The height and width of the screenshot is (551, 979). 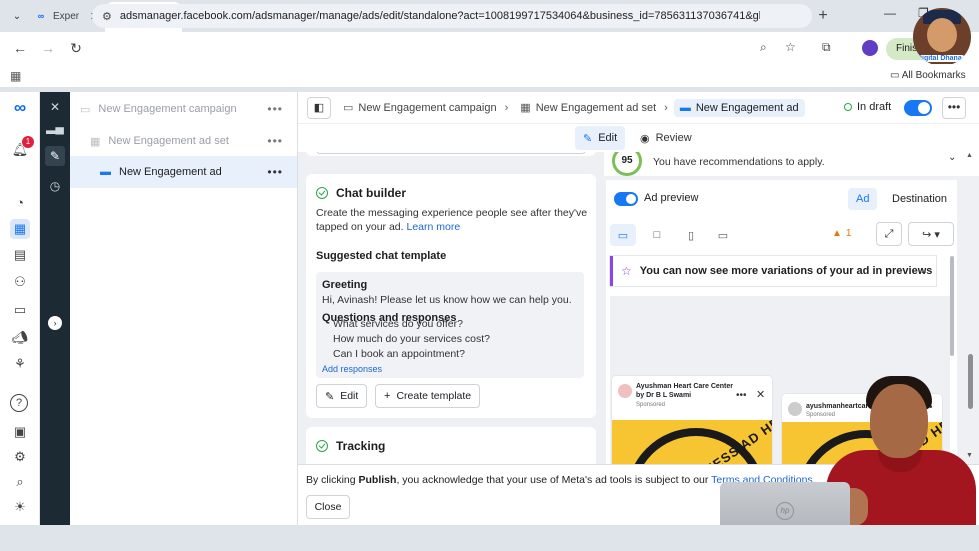 I want to click on previous-input-field, so click(x=451, y=153).